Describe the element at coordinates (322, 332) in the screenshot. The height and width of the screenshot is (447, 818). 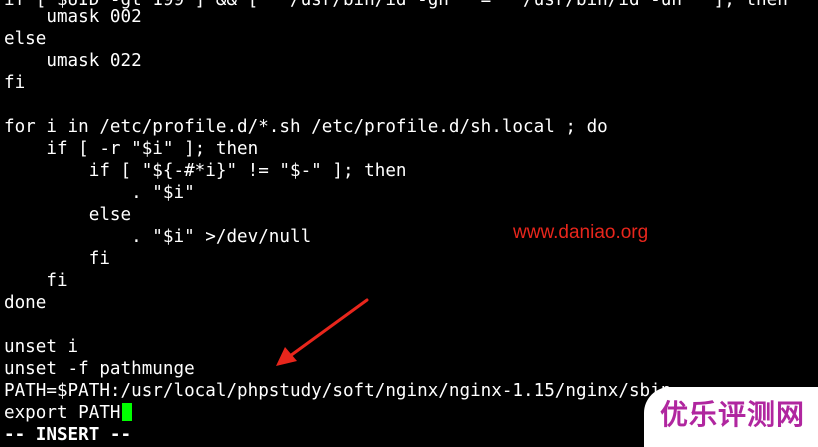
I see `red-arrow-icon` at that location.